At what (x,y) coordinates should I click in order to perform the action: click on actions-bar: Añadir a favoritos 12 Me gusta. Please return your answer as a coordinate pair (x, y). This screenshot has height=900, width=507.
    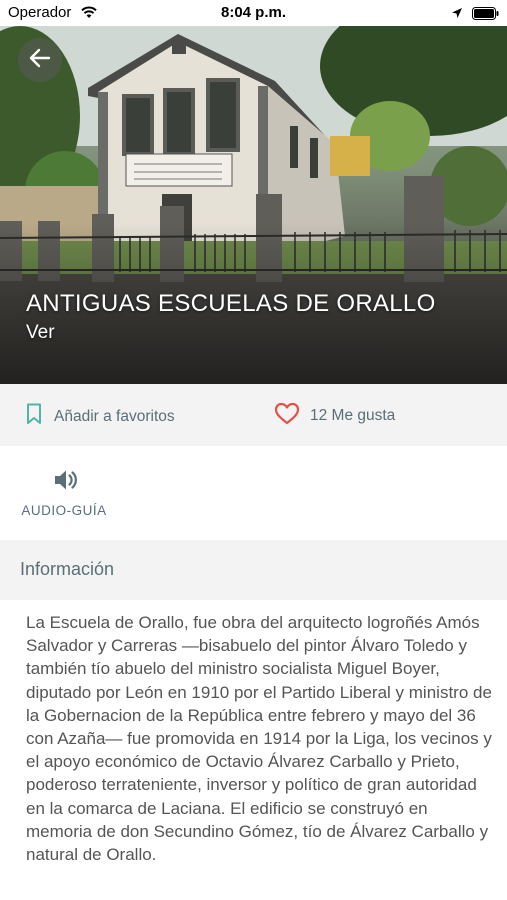
    Looking at the image, I should click on (253, 415).